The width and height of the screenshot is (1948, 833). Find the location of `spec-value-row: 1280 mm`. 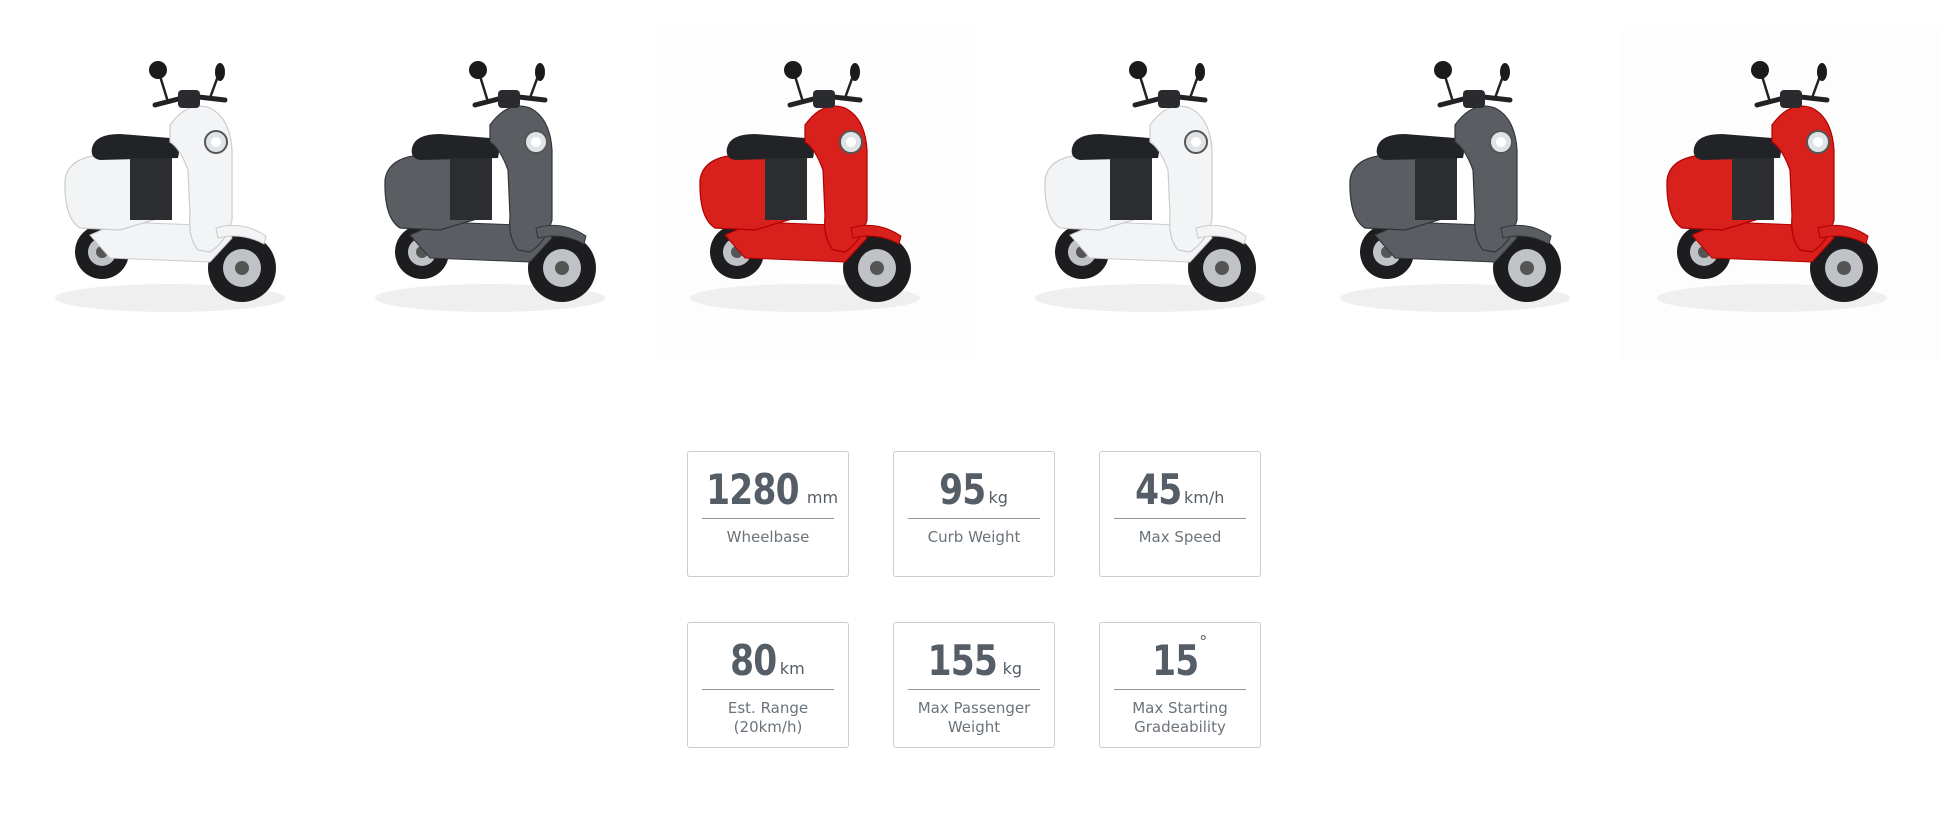

spec-value-row: 1280 mm is located at coordinates (770, 490).